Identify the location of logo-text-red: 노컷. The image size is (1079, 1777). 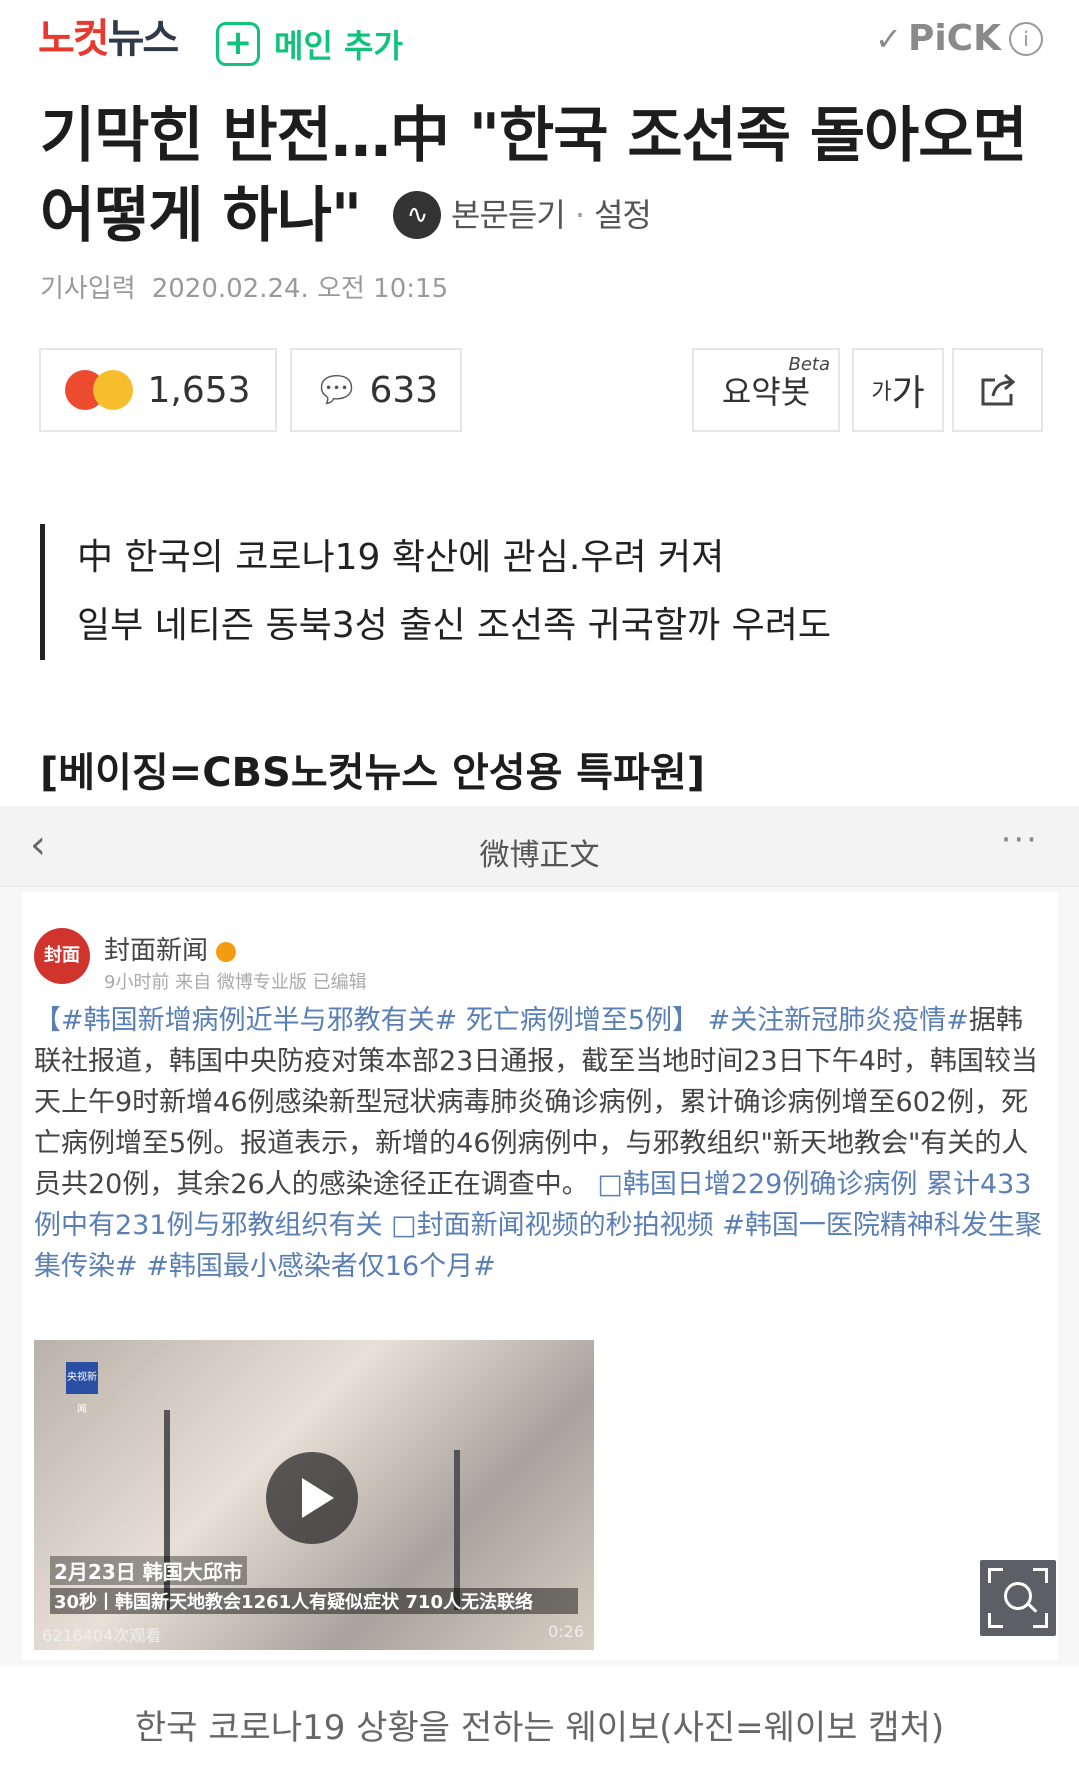
(74, 39).